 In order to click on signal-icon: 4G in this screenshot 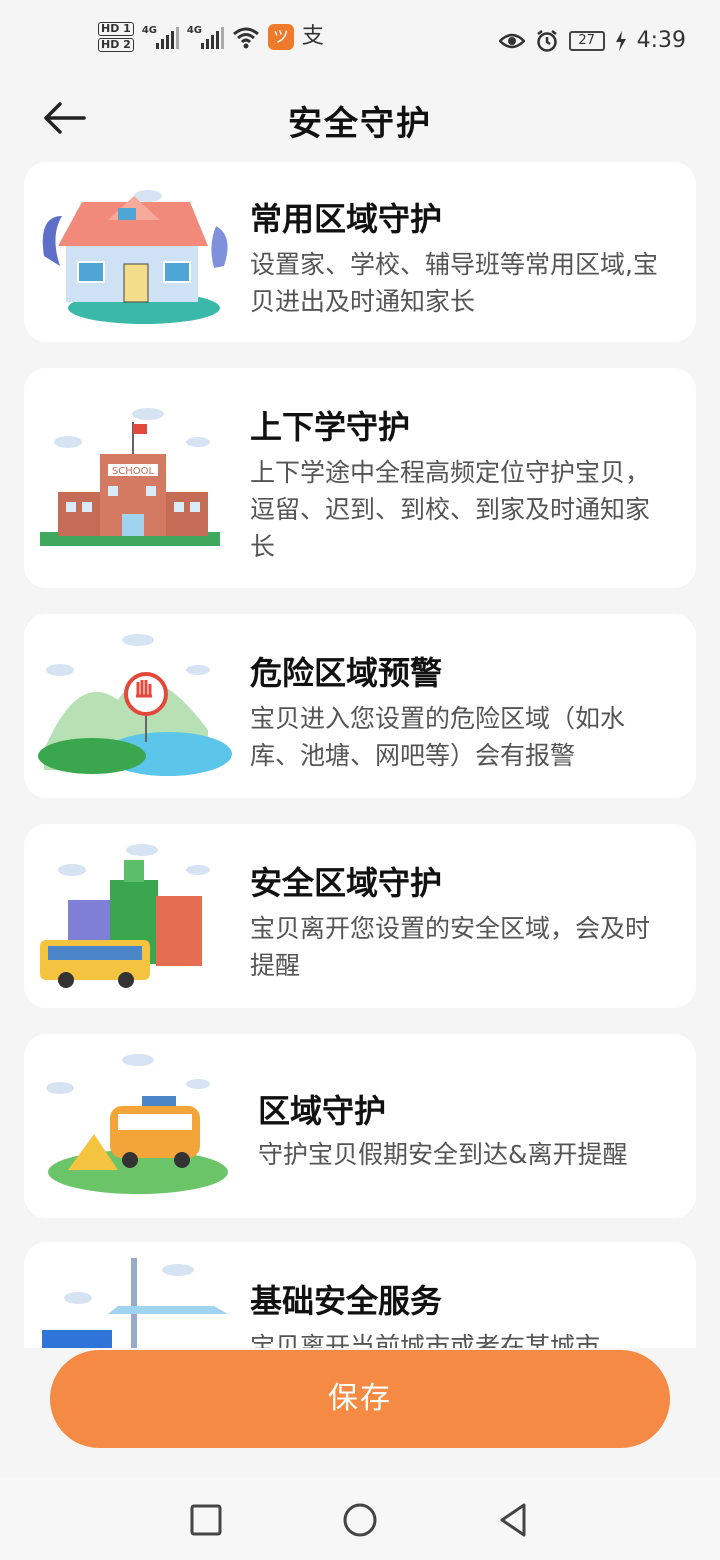, I will do `click(160, 37)`.